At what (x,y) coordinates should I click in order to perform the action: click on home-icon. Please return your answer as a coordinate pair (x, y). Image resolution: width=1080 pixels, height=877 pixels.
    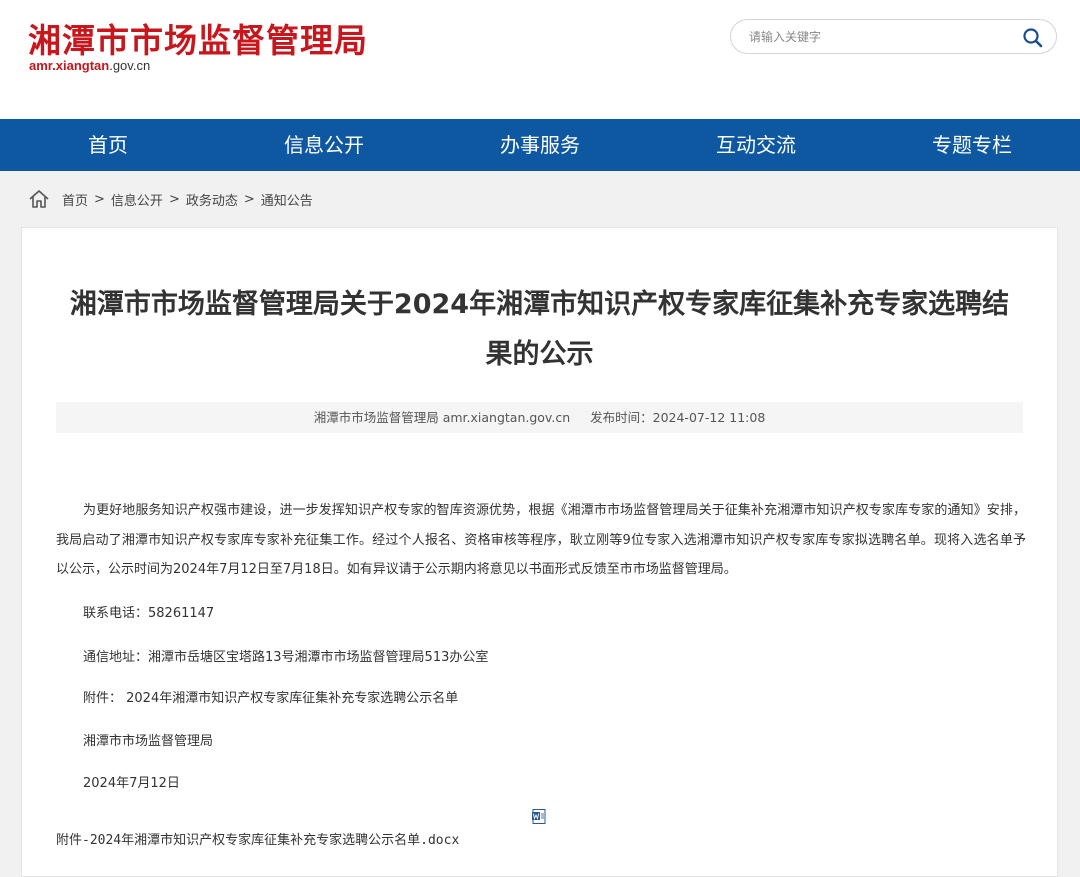
    Looking at the image, I should click on (39, 199).